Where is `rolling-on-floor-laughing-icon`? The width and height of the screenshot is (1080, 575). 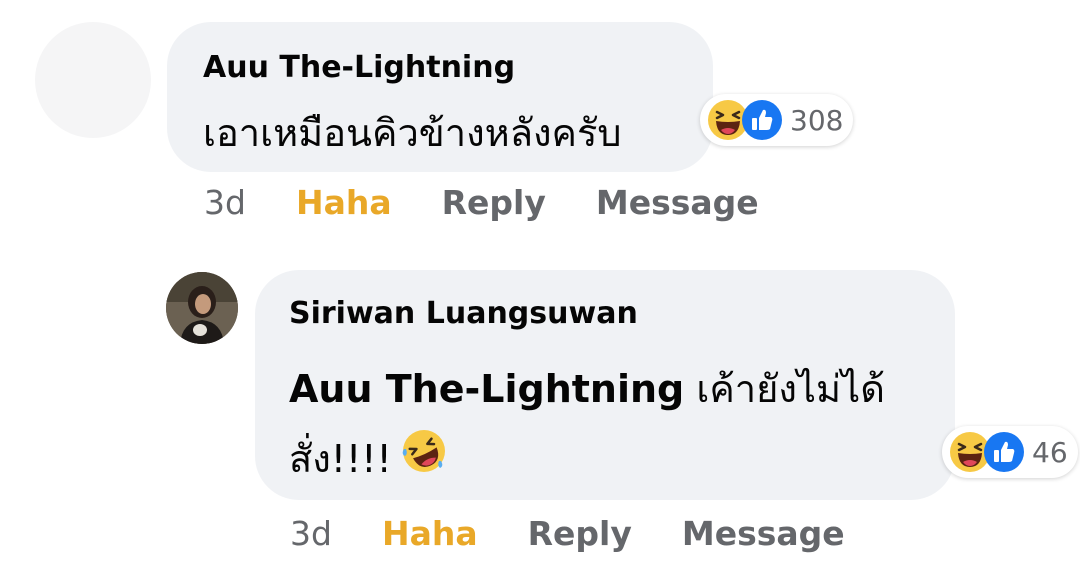
rolling-on-floor-laughing-icon is located at coordinates (424, 462).